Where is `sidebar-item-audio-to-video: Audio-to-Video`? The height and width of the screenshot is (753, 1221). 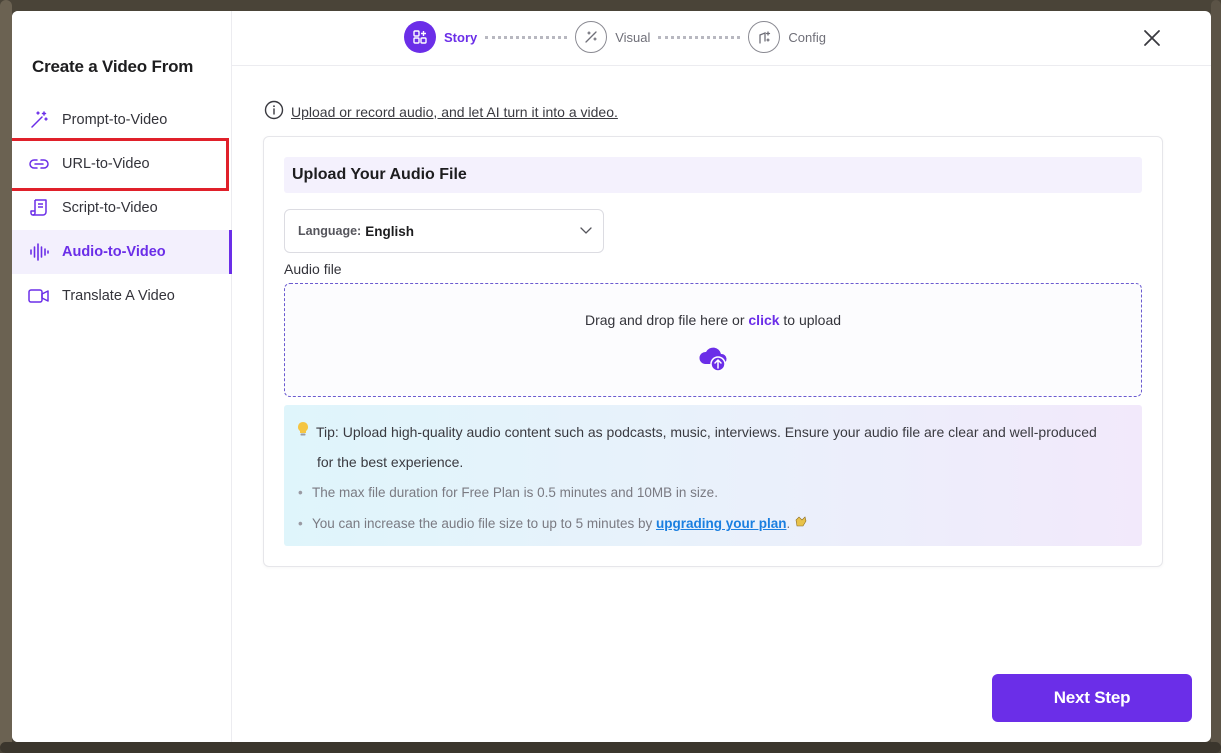
sidebar-item-audio-to-video: Audio-to-Video is located at coordinates (122, 252).